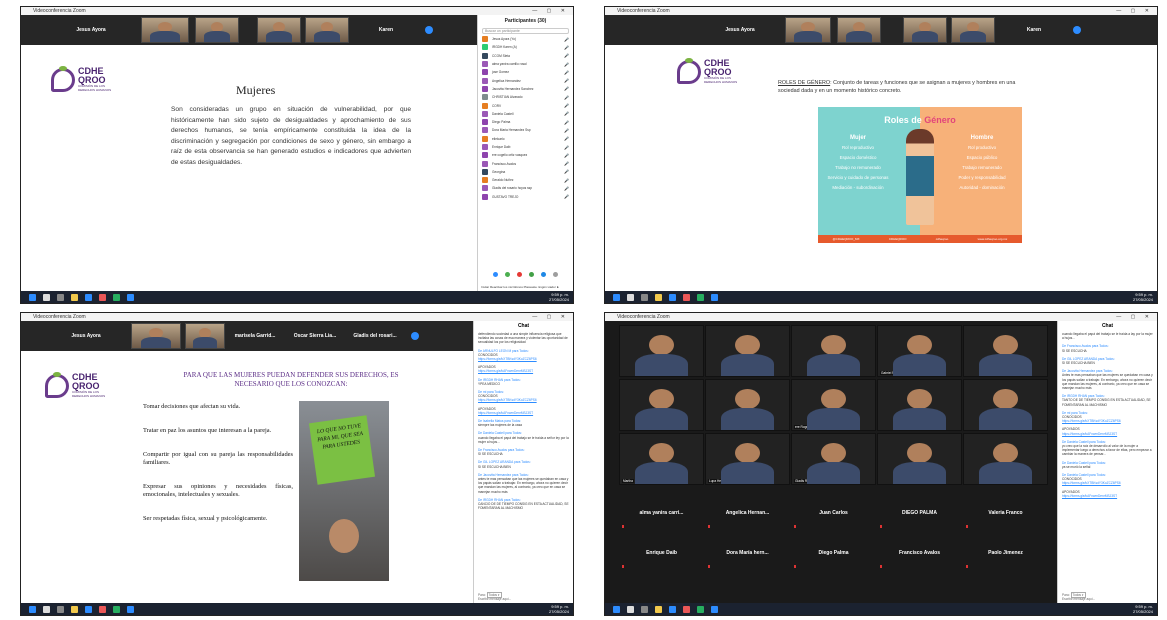  Describe the element at coordinates (525, 89) in the screenshot. I see `participant-row: Jacovita Hernandez Sanchez 🎤` at that location.